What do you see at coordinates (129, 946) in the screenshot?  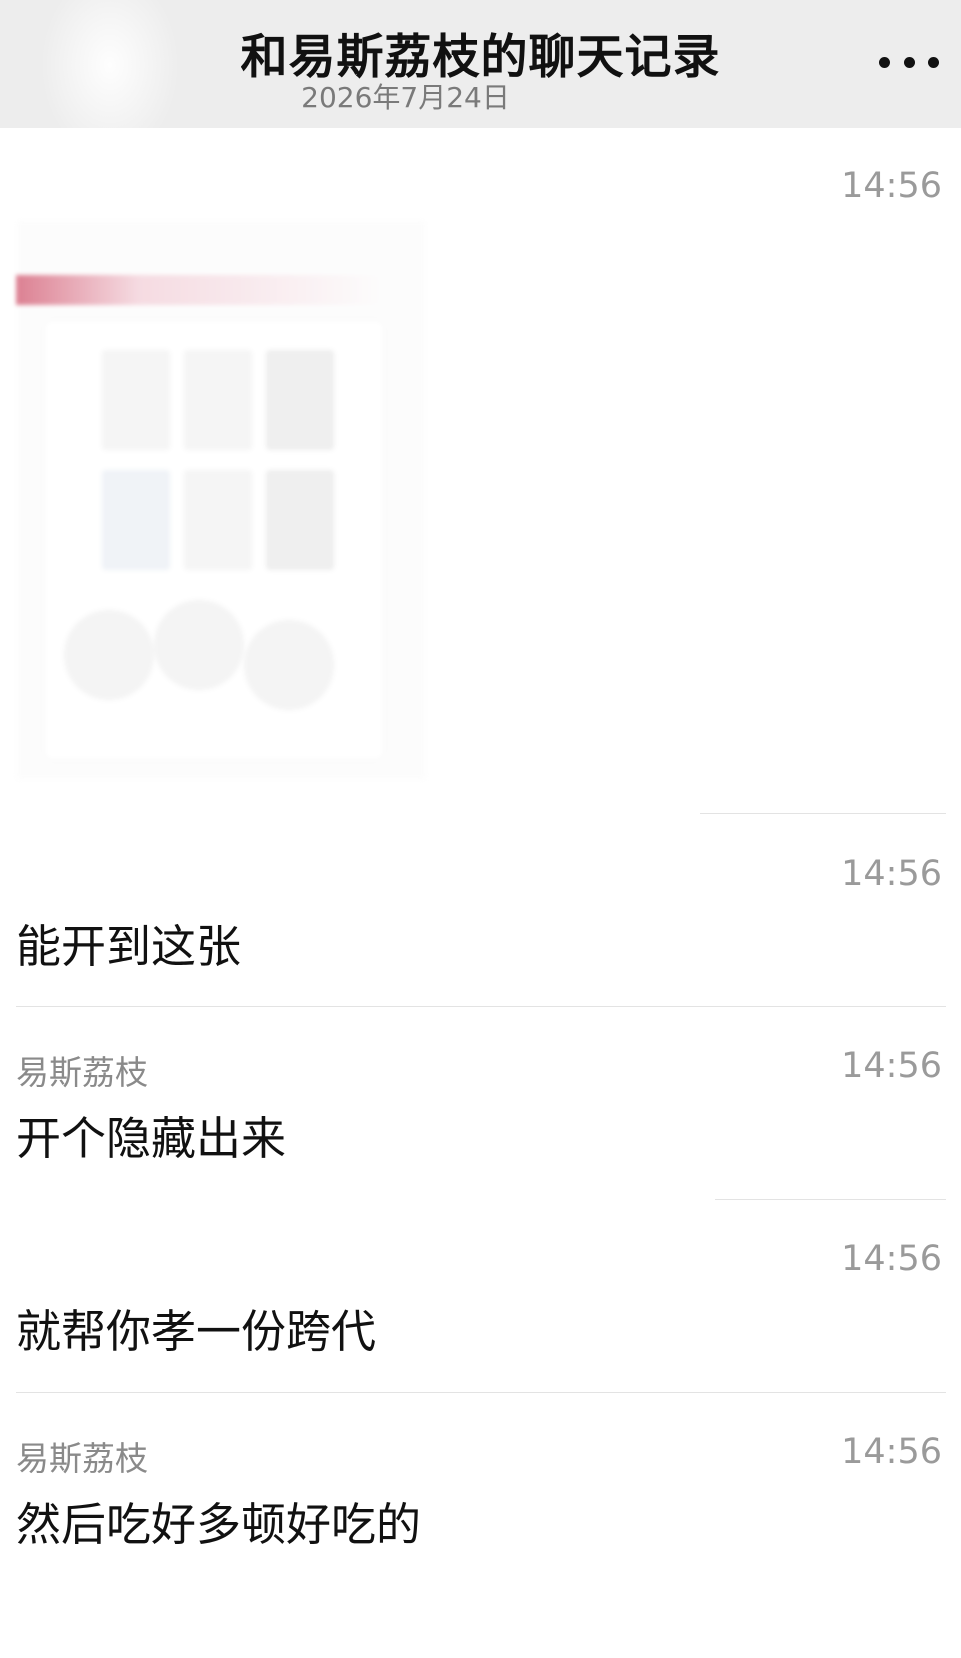 I see `message-text: 能开到这张` at bounding box center [129, 946].